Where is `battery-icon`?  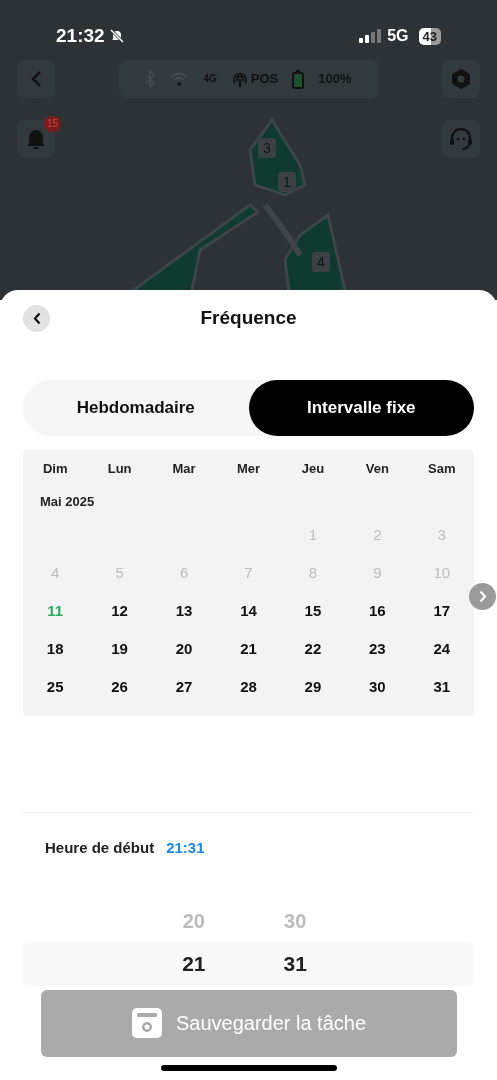 battery-icon is located at coordinates (298, 79).